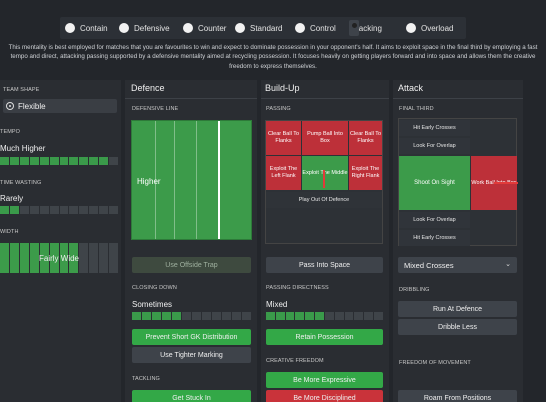 The width and height of the screenshot is (546, 402). I want to click on offside-trap-button: Use Offside Trap, so click(191, 265).